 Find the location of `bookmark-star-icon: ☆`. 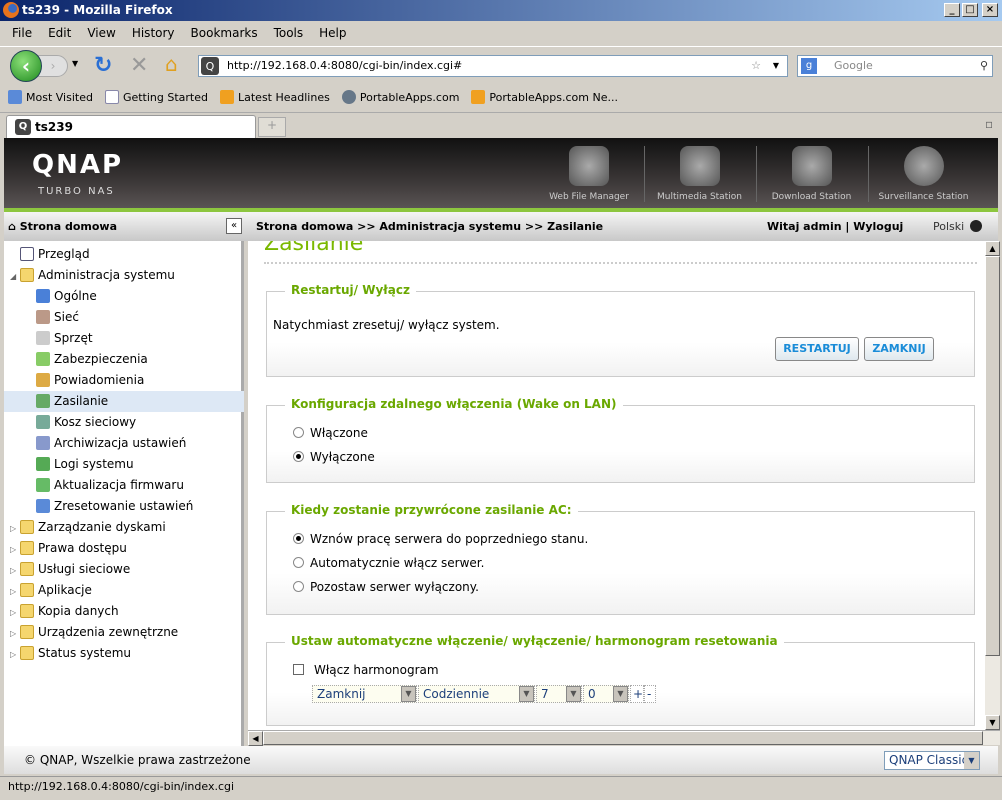

bookmark-star-icon: ☆ is located at coordinates (756, 66).